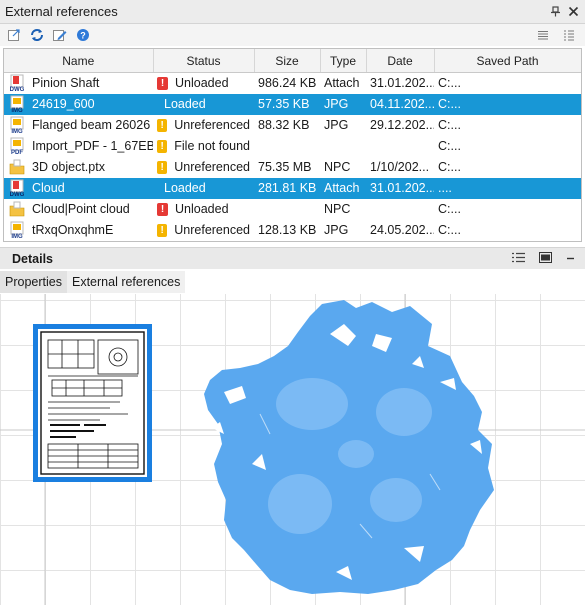  I want to click on details-title: Details, so click(32, 258).